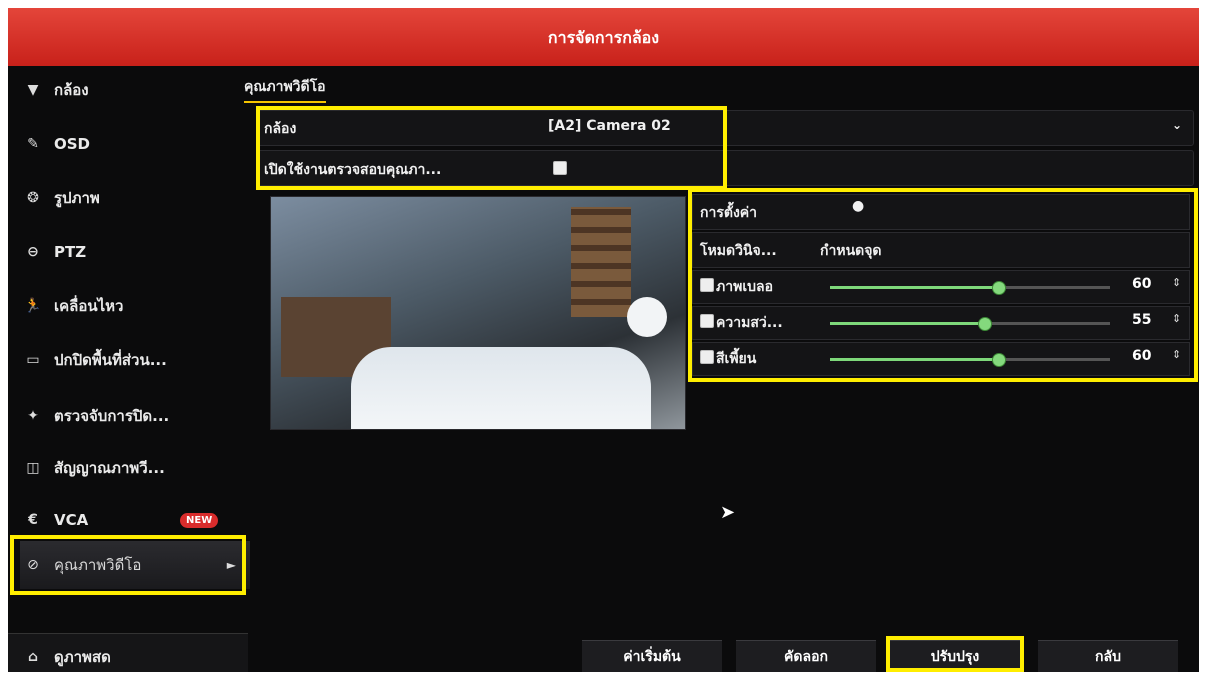  I want to click on title-bar: การจัดการกล้อง, so click(603, 37).